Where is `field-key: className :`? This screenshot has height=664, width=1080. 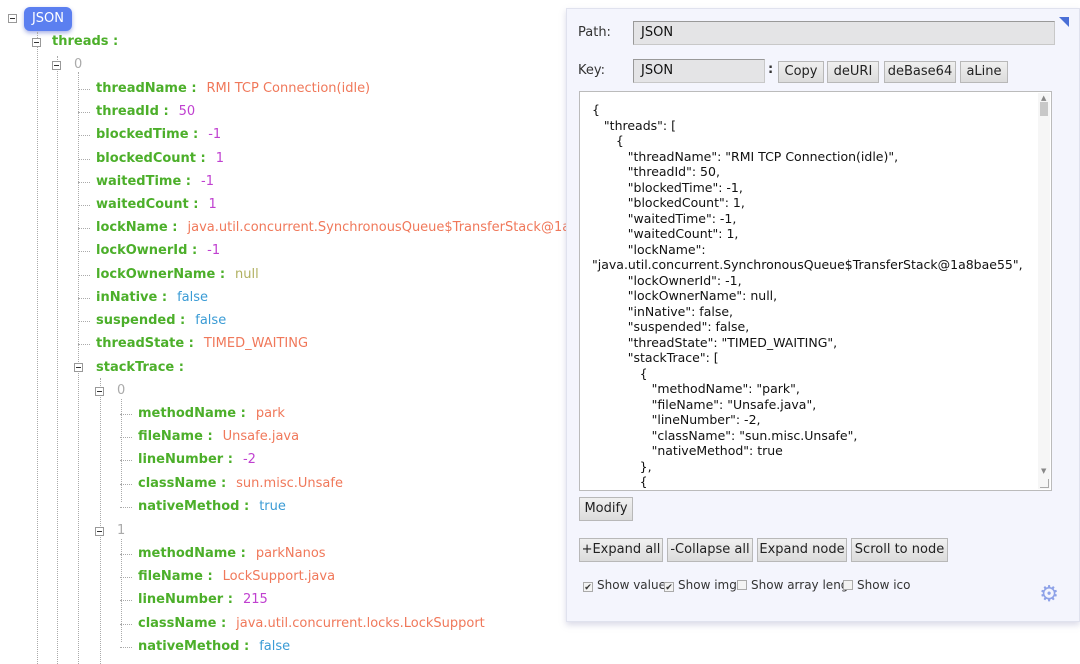
field-key: className : is located at coordinates (182, 623).